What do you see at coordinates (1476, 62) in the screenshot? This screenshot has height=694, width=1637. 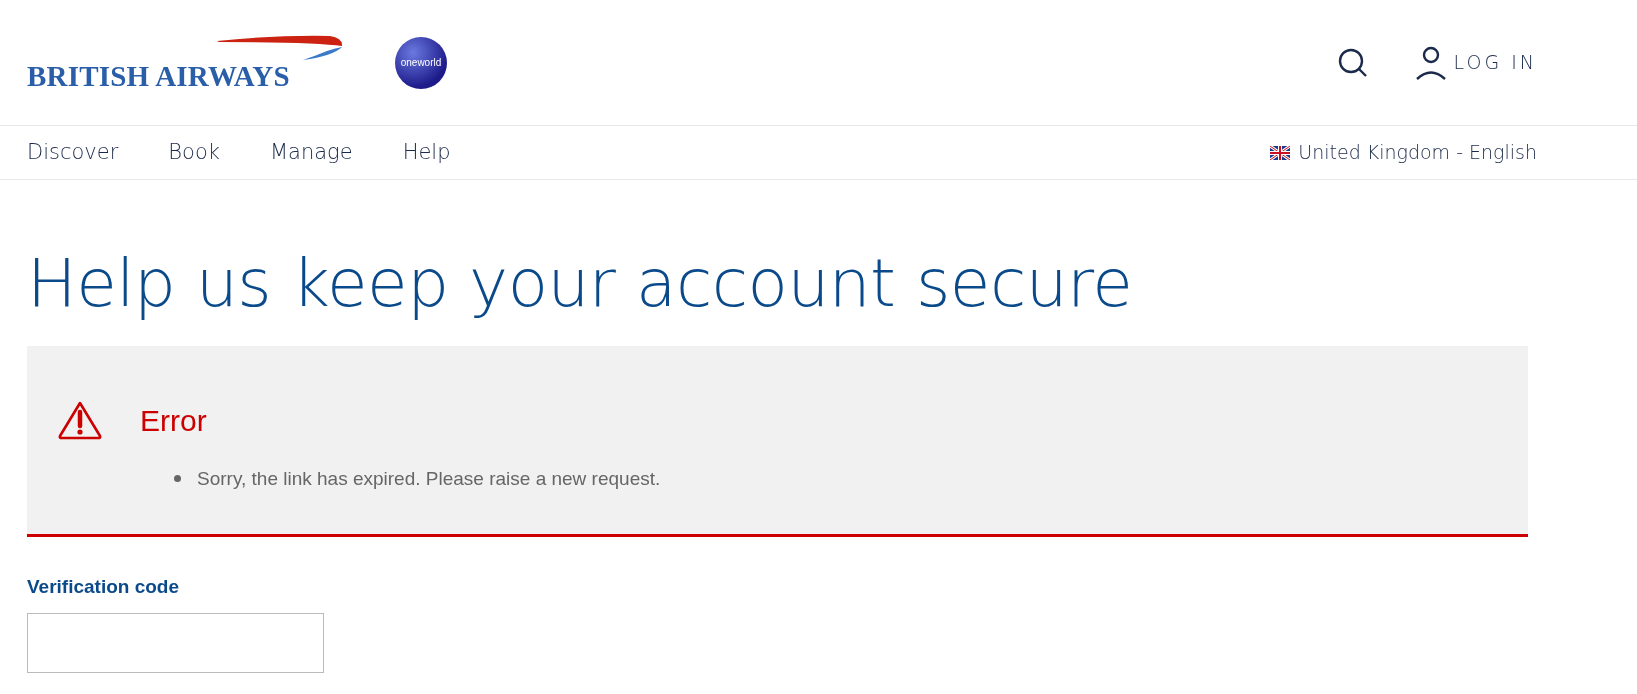 I see `login-link: LOG IN` at bounding box center [1476, 62].